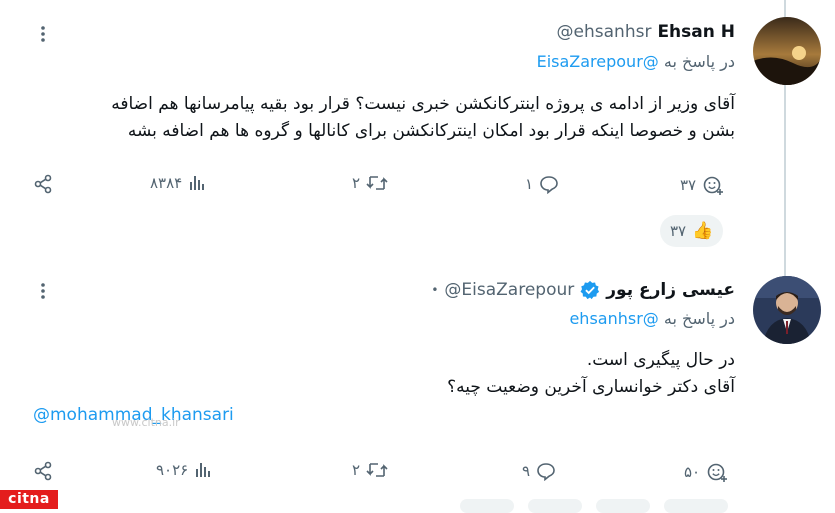 This screenshot has height=513, width=835. Describe the element at coordinates (146, 422) in the screenshot. I see `watermark: www.citna.ir` at that location.